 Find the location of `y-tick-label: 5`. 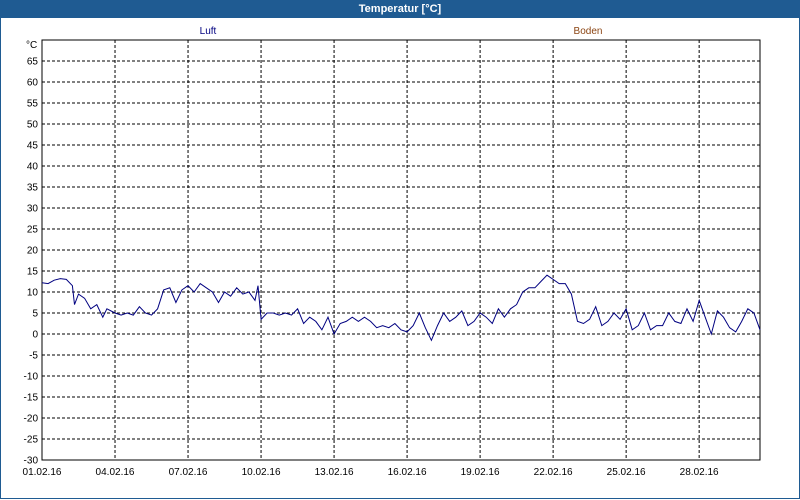

y-tick-label: 5 is located at coordinates (35, 314).